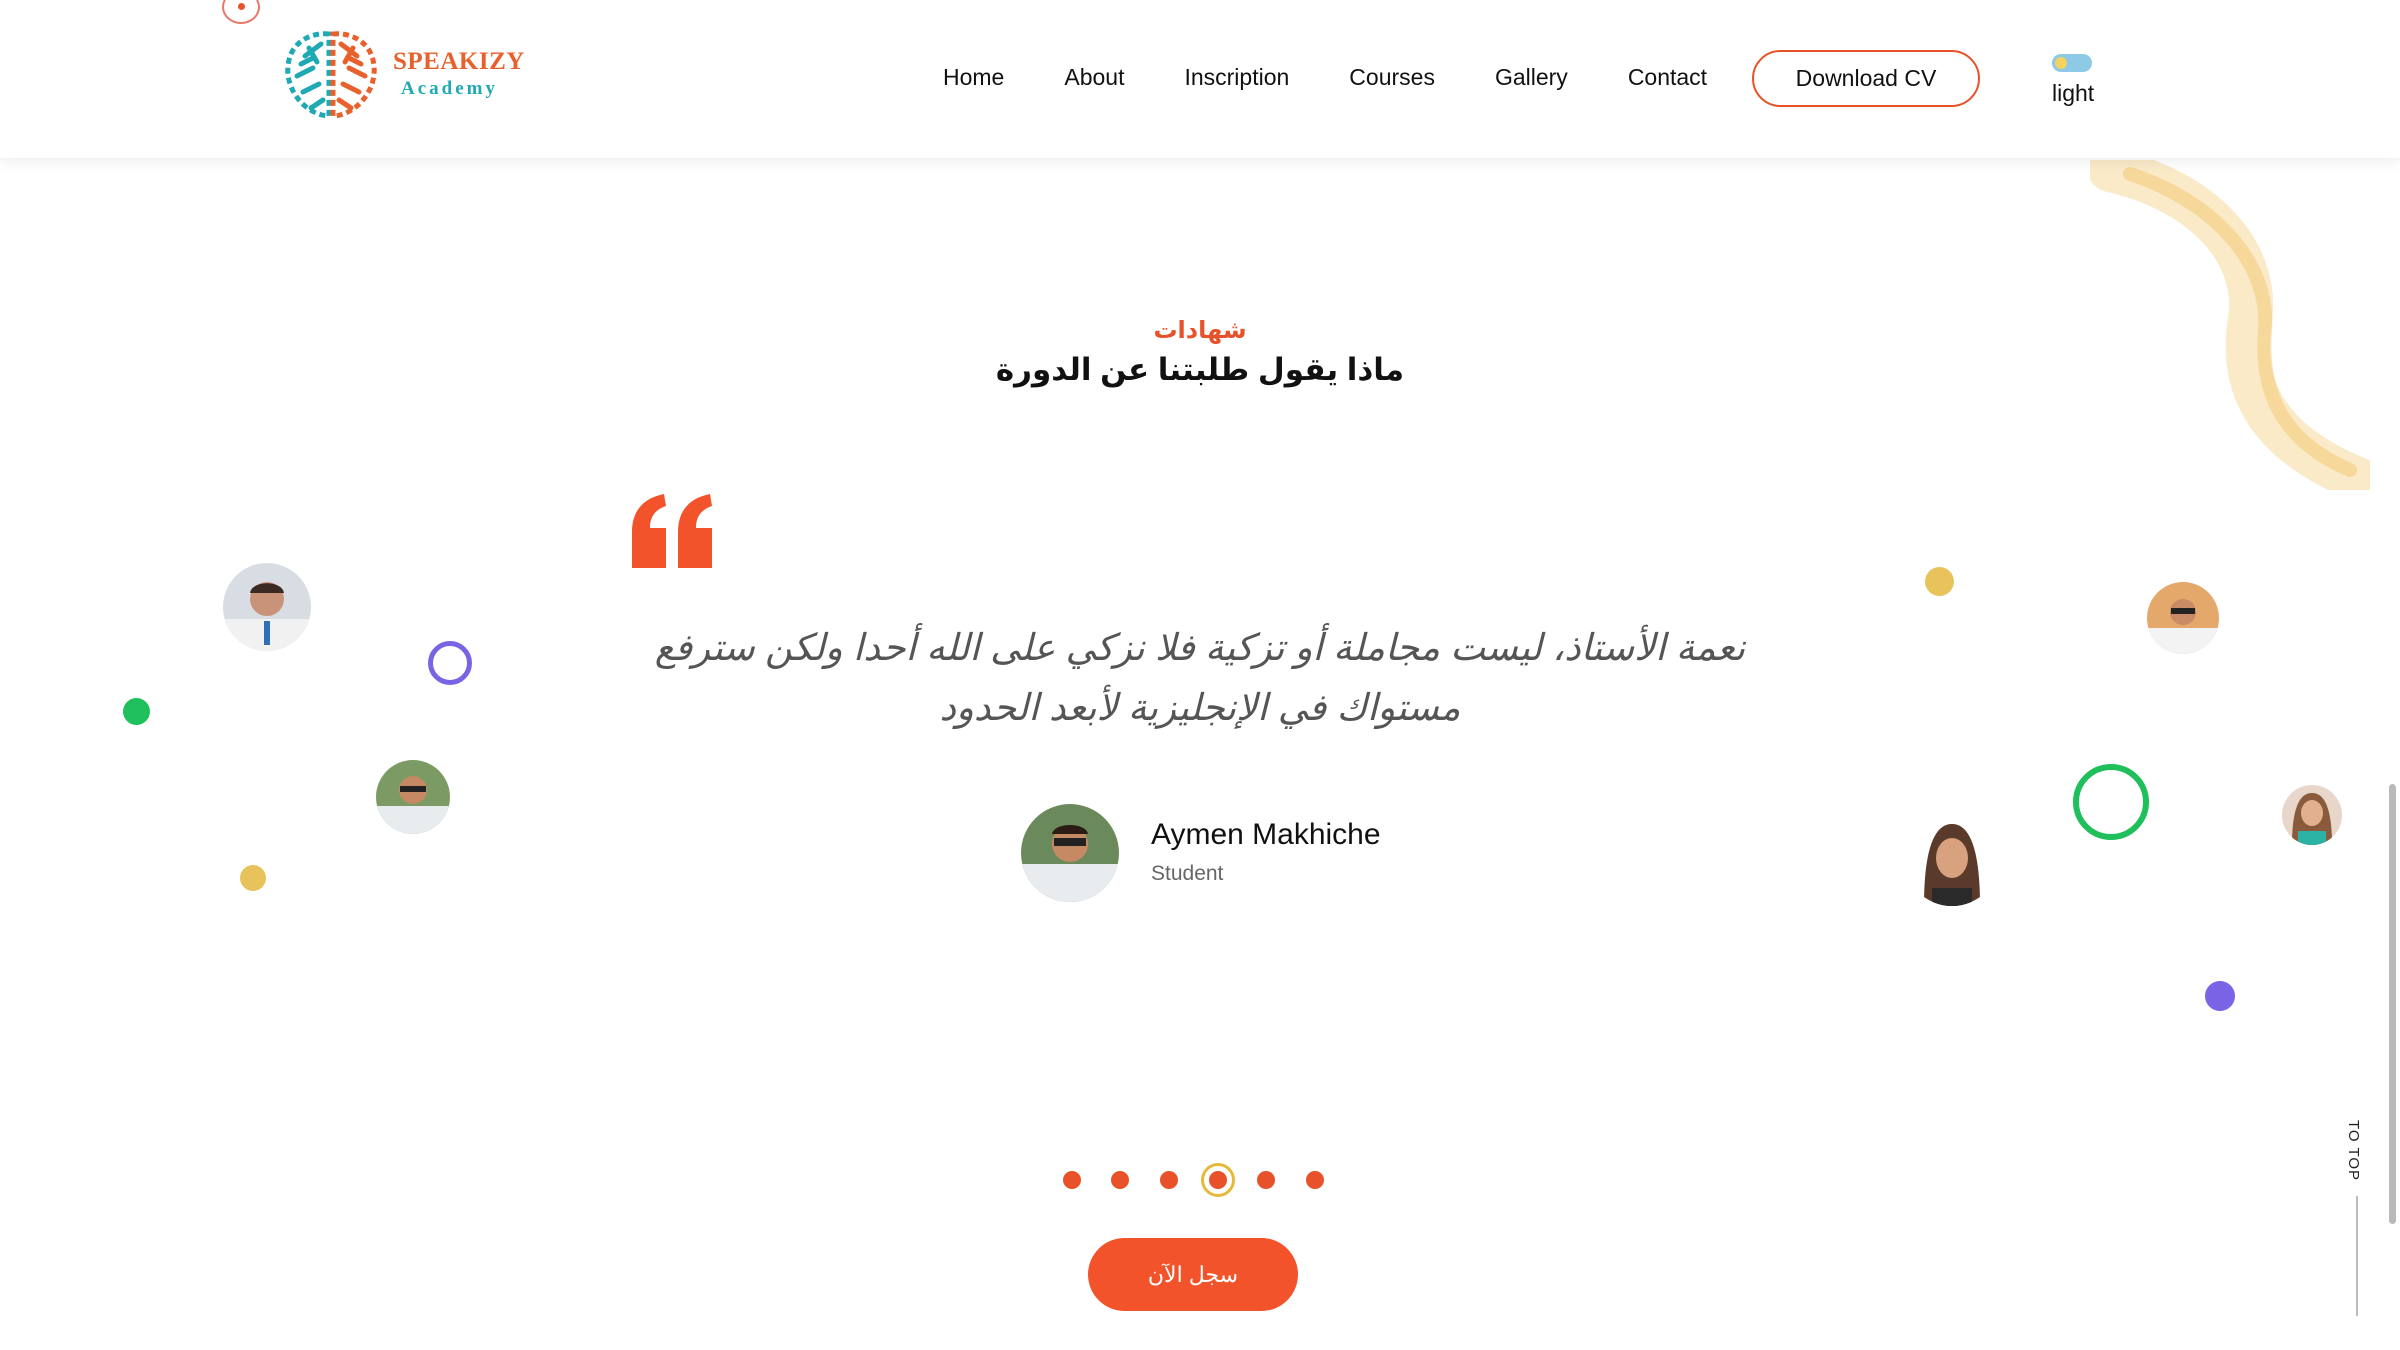  I want to click on decorative-orbit-dot, so click(241, 12).